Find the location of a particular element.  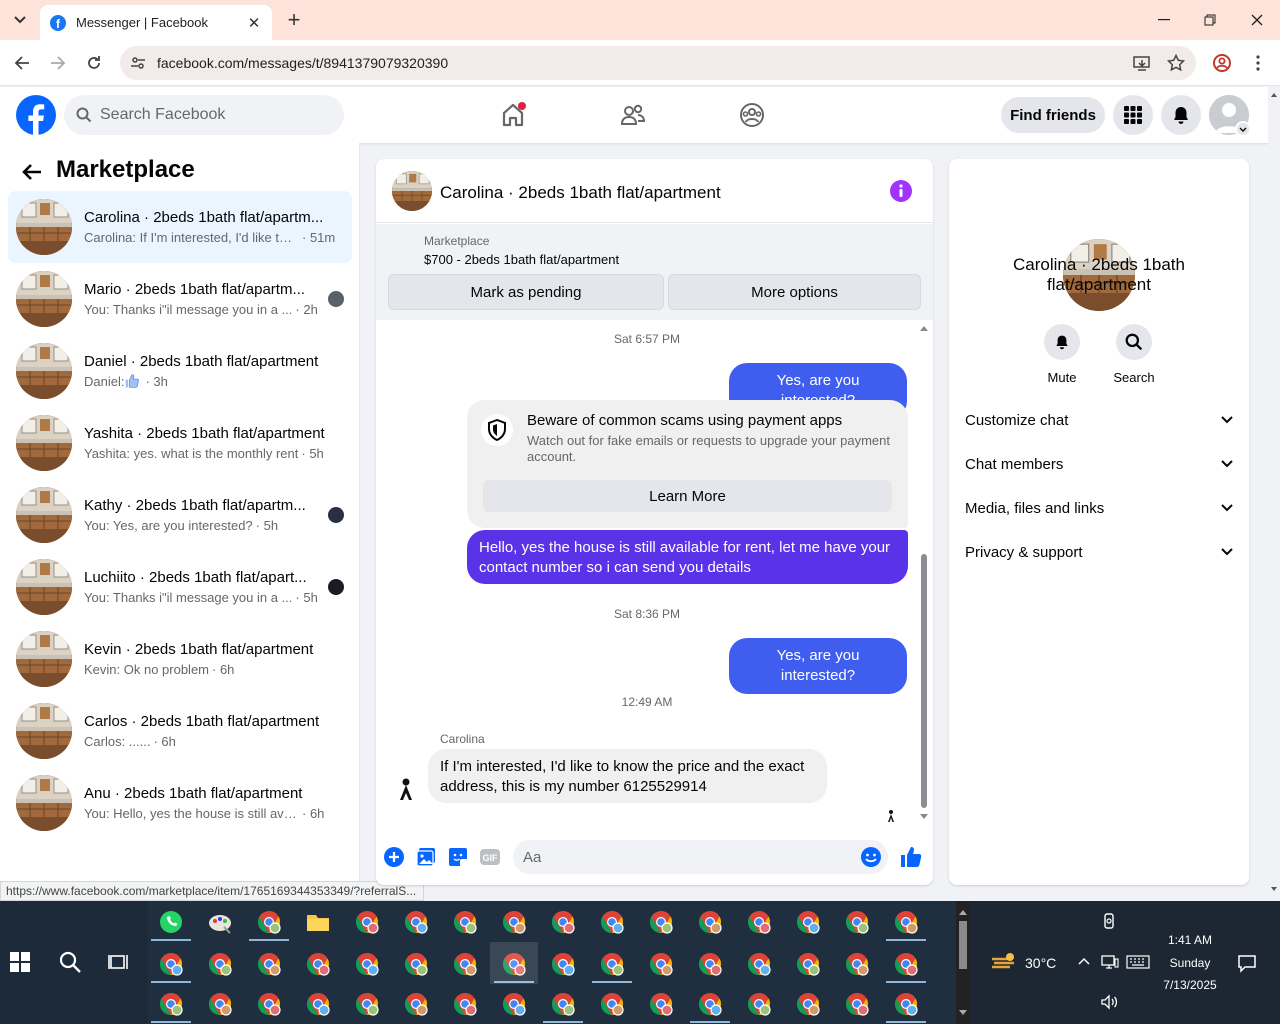

clock-date: 7/13/2025 is located at coordinates (1190, 985).